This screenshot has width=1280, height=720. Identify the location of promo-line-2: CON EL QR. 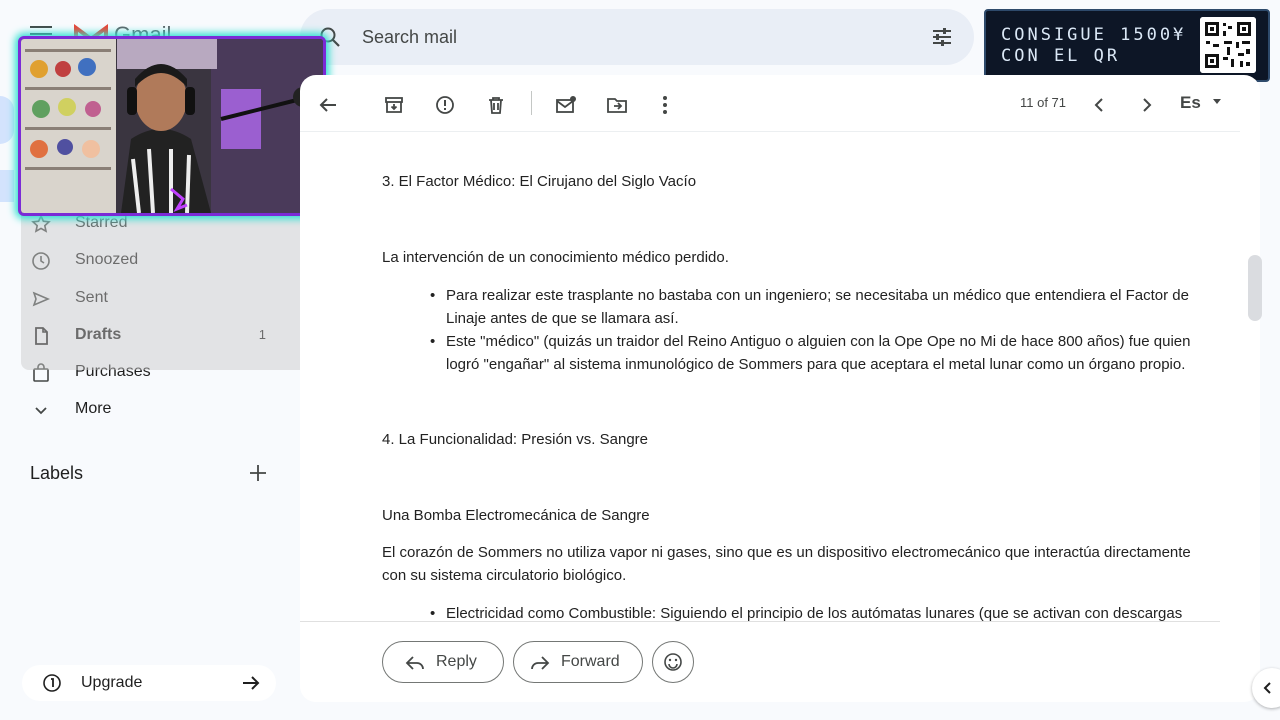
(1061, 56).